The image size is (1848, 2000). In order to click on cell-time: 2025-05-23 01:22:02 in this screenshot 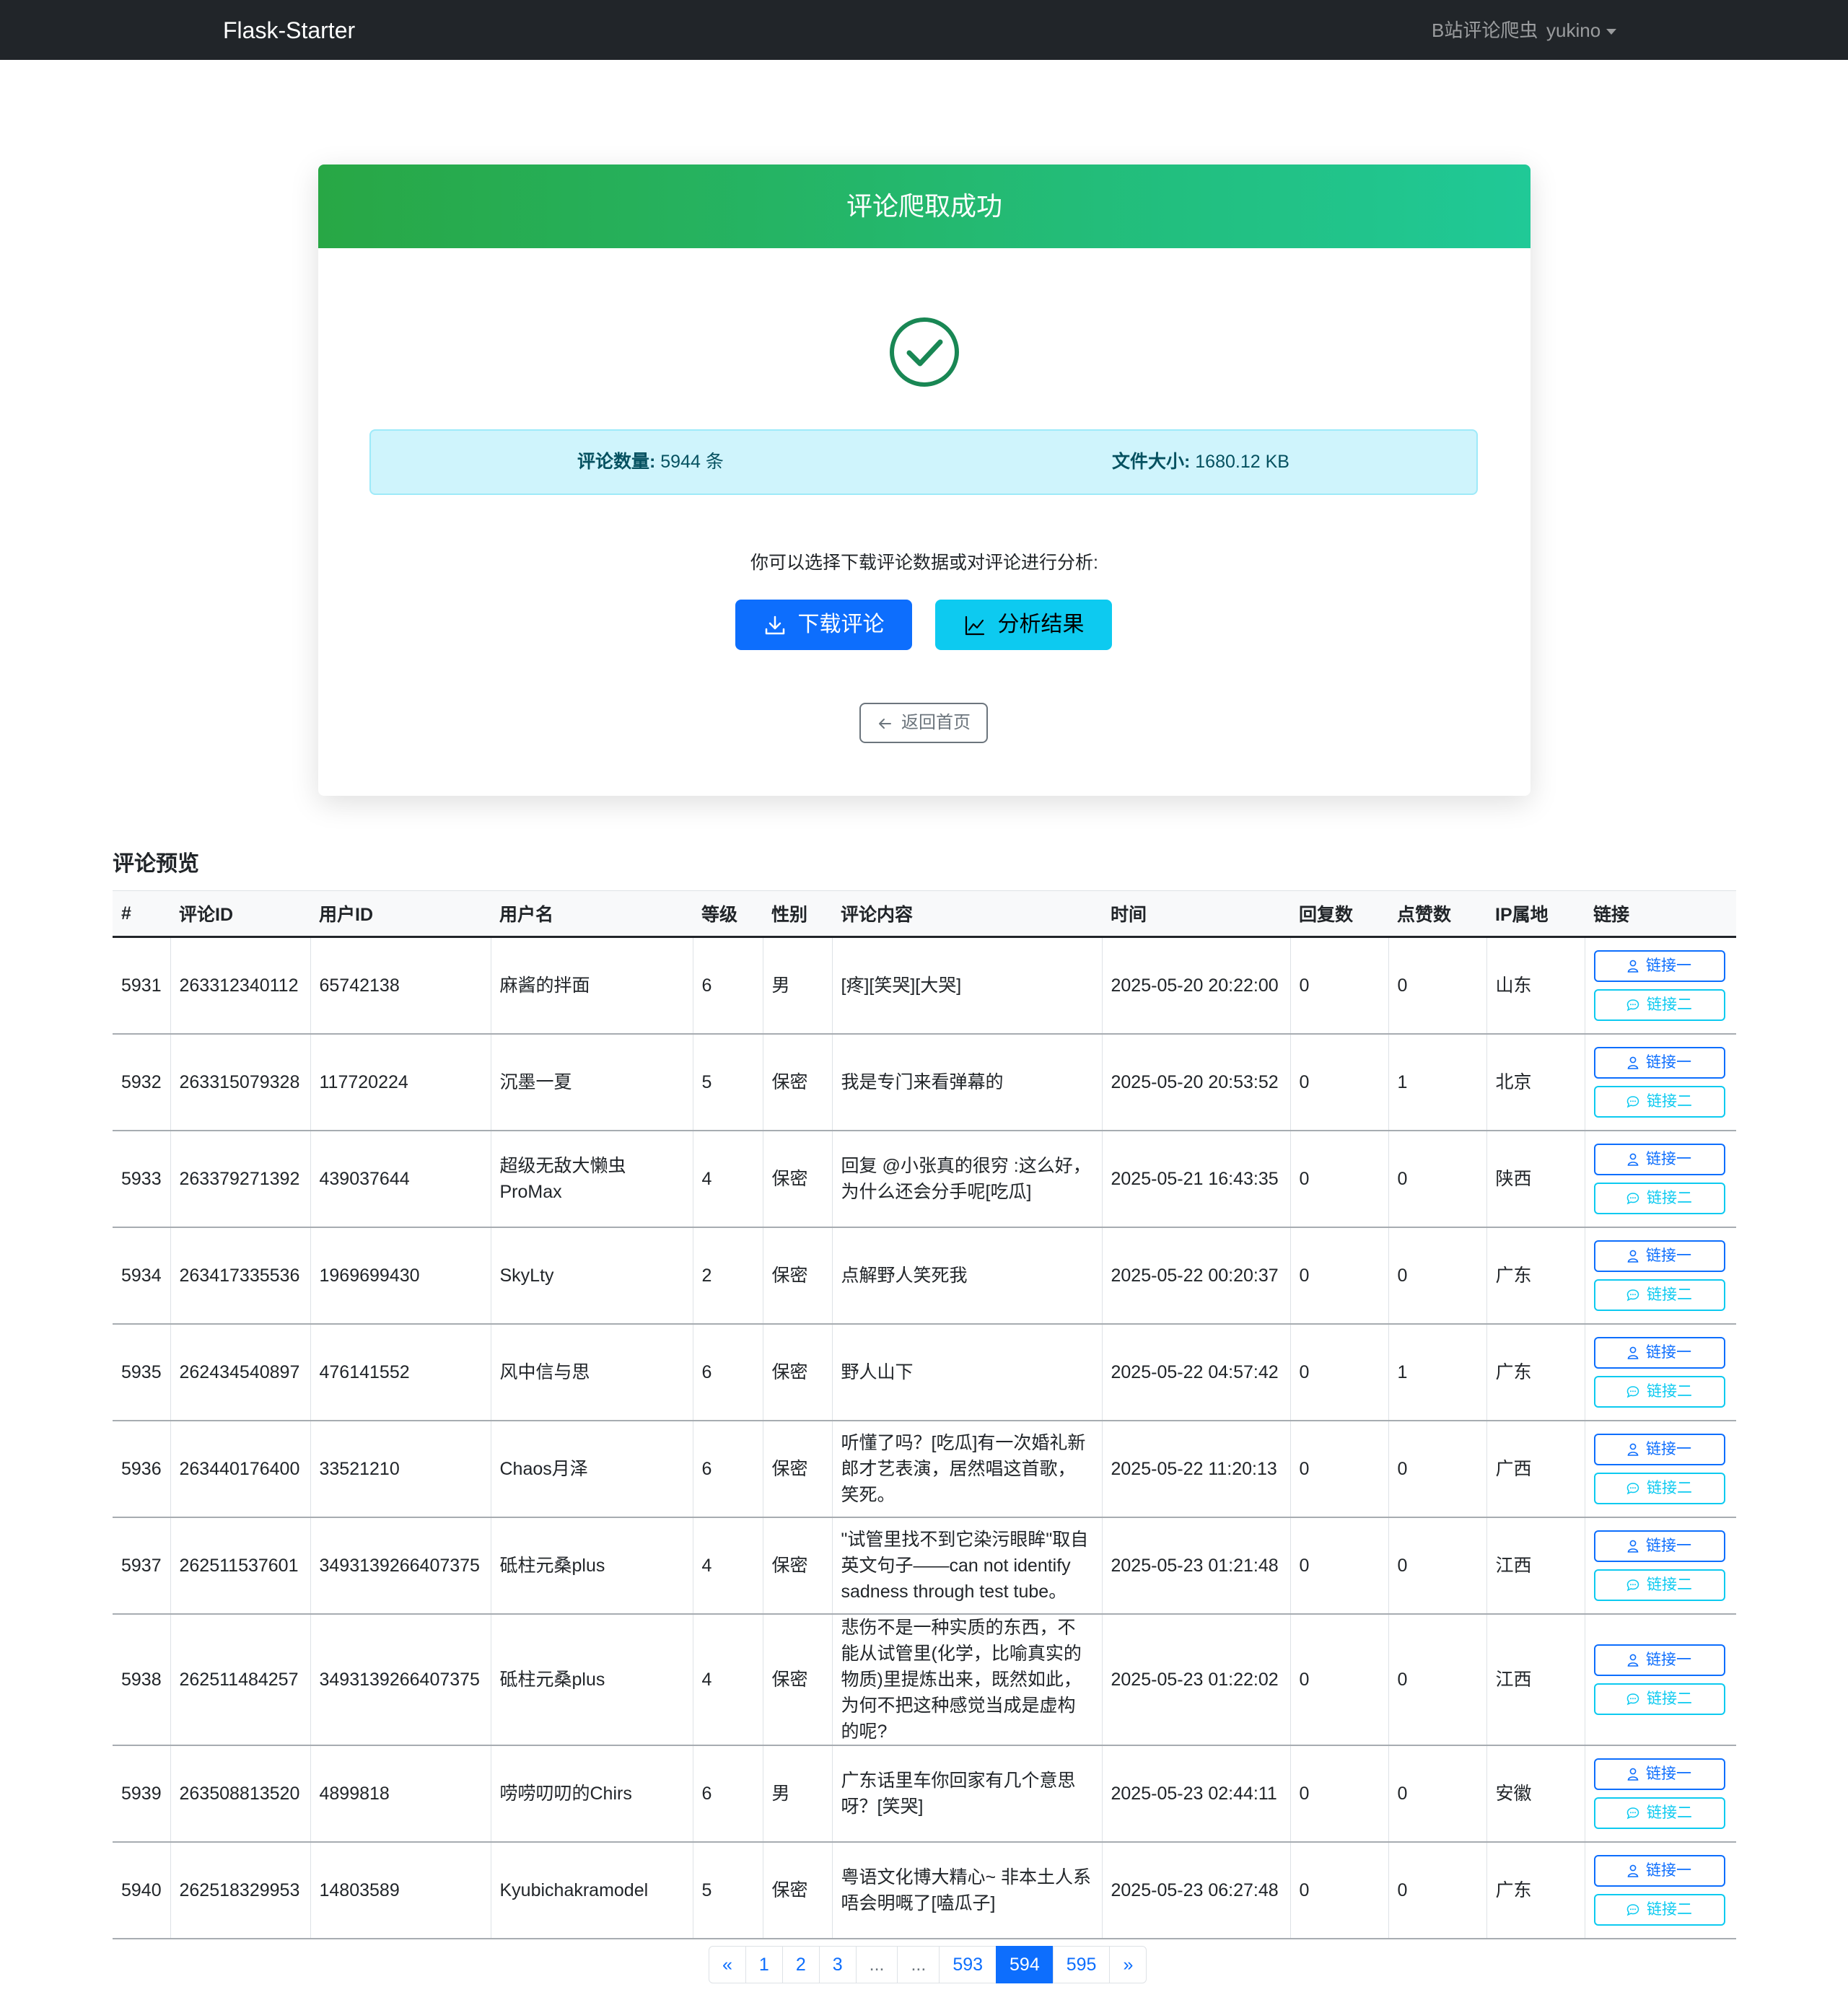, I will do `click(1196, 1679)`.